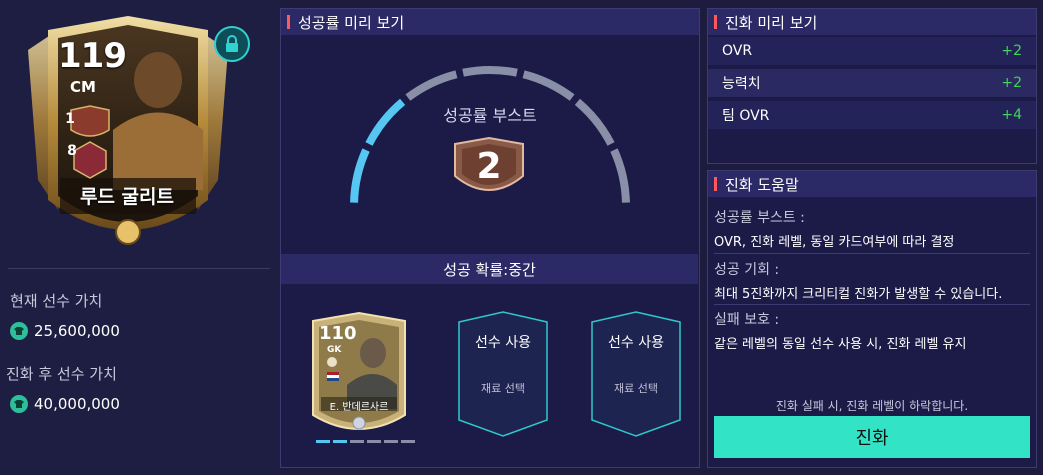  I want to click on boost-value: 2, so click(489, 166).